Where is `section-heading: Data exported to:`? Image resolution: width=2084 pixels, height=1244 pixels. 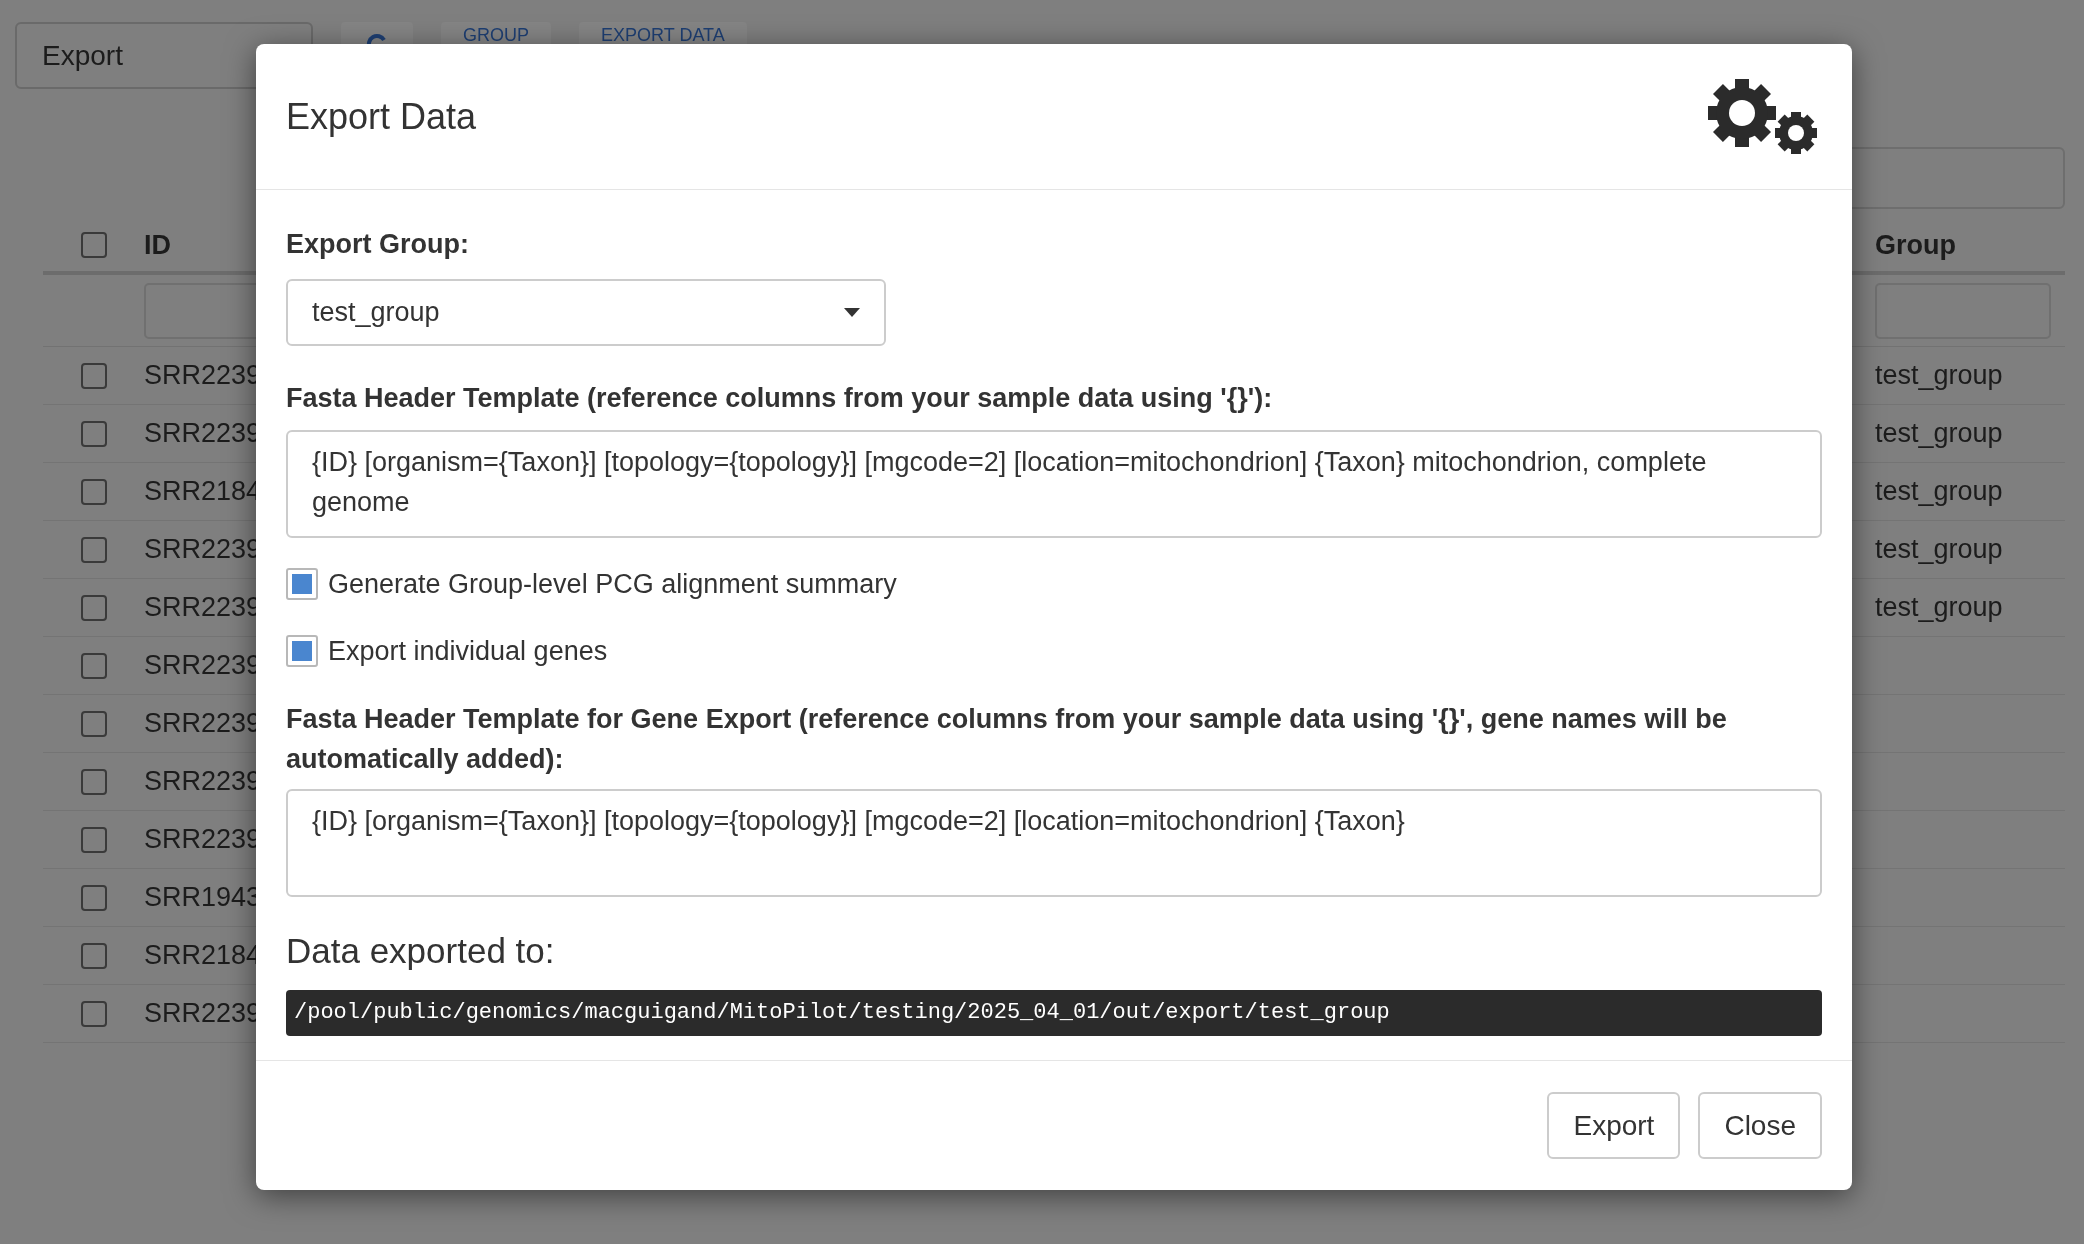
section-heading: Data exported to: is located at coordinates (421, 951).